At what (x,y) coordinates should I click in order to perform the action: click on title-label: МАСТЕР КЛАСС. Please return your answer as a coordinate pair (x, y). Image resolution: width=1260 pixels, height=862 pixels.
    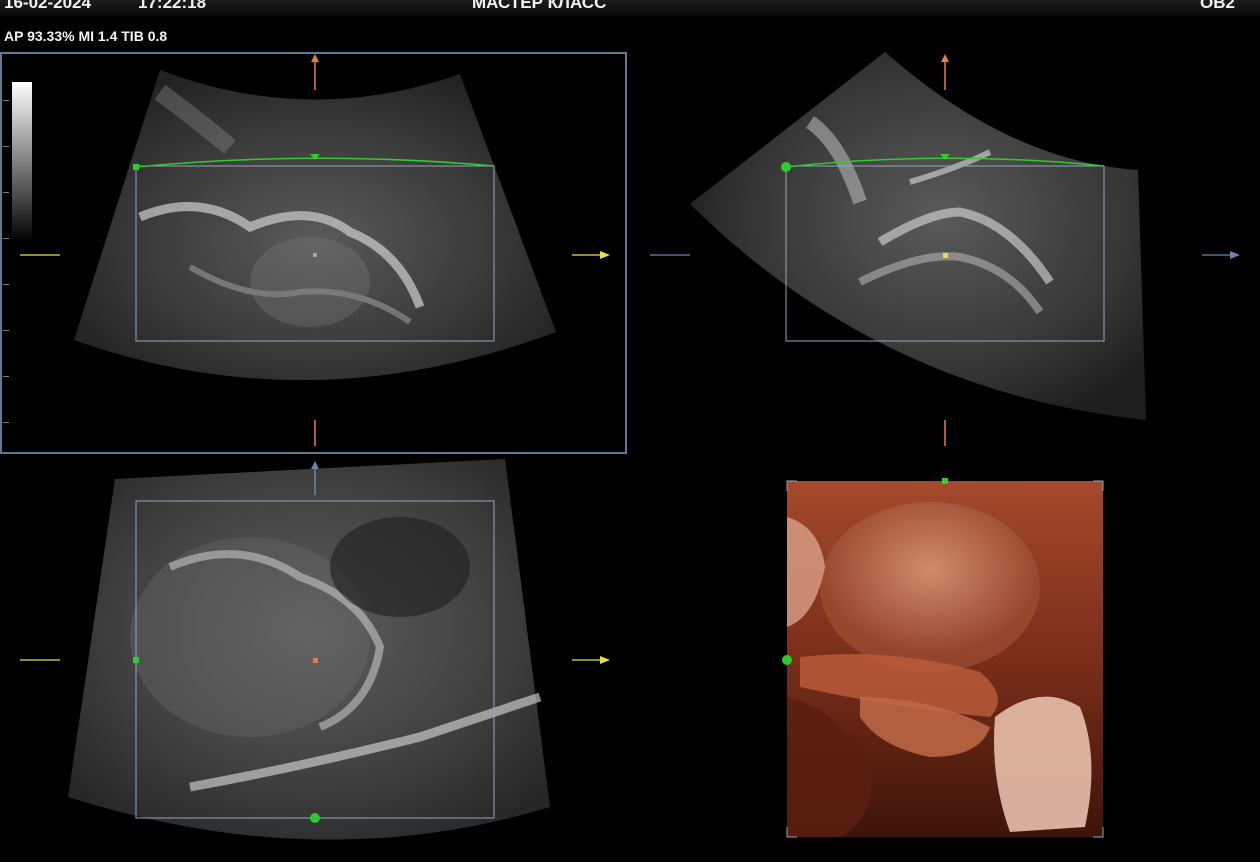
    Looking at the image, I should click on (539, 6).